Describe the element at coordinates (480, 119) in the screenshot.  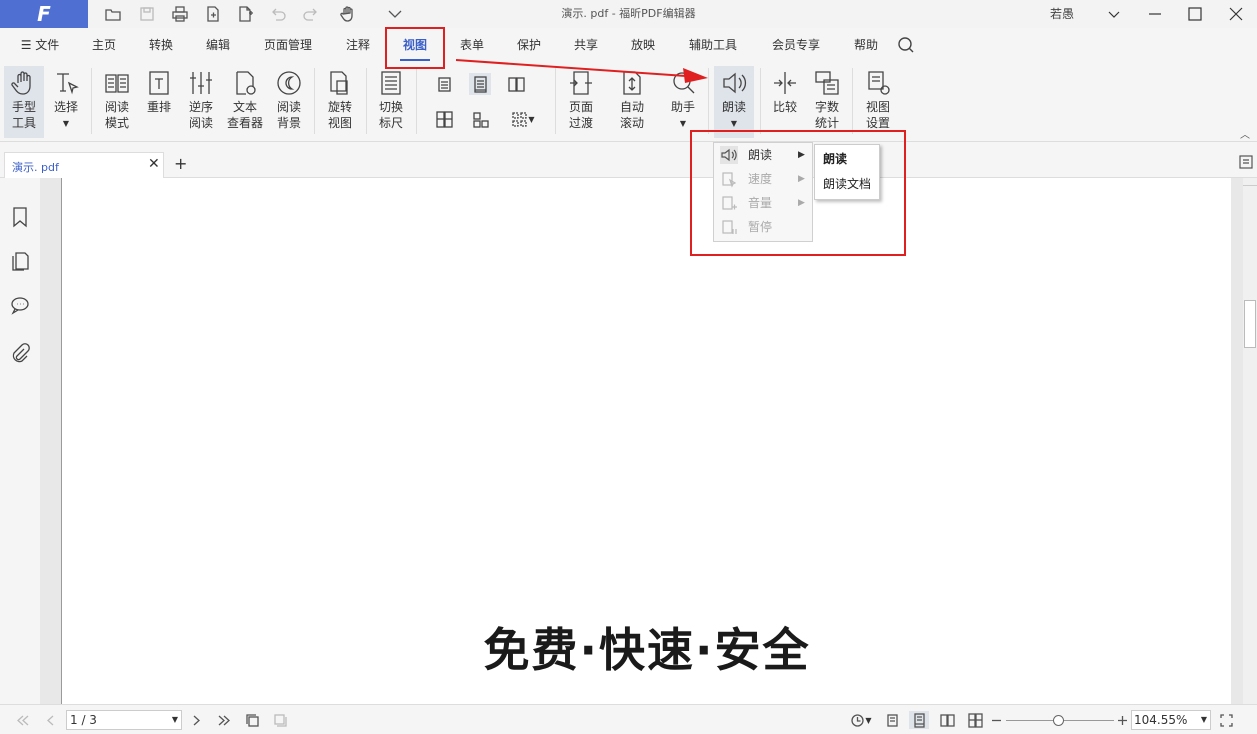
I see `cover-page-icon` at that location.